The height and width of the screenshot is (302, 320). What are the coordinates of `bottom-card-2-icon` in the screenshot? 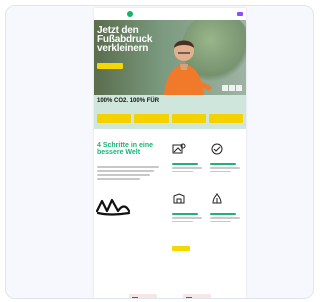 It's located at (189, 297).